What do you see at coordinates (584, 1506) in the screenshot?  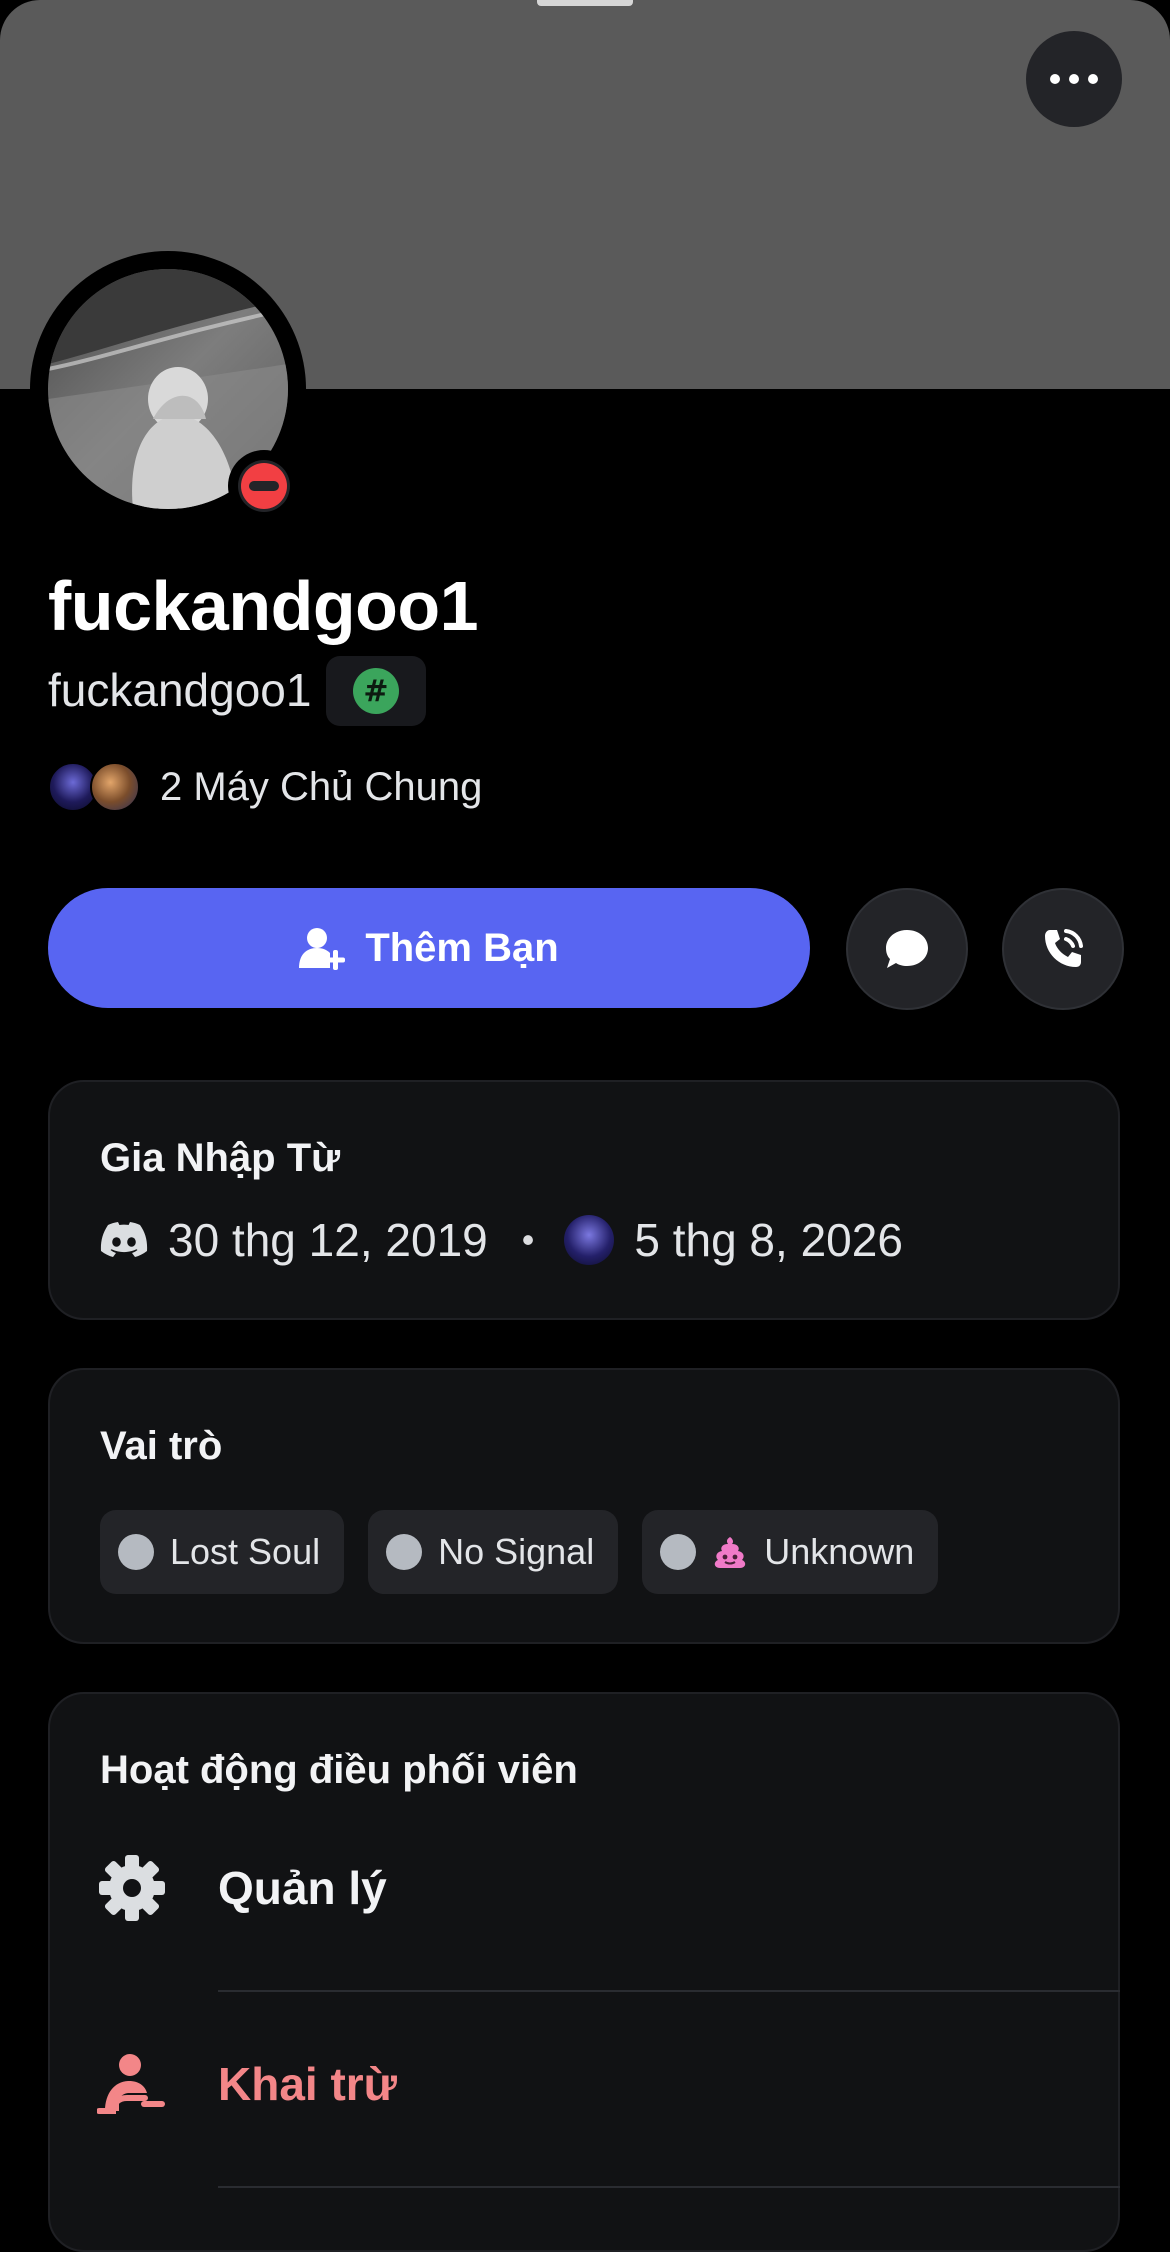 I see `roles-card: Vai trò Lost Soul No Signal Unknown` at bounding box center [584, 1506].